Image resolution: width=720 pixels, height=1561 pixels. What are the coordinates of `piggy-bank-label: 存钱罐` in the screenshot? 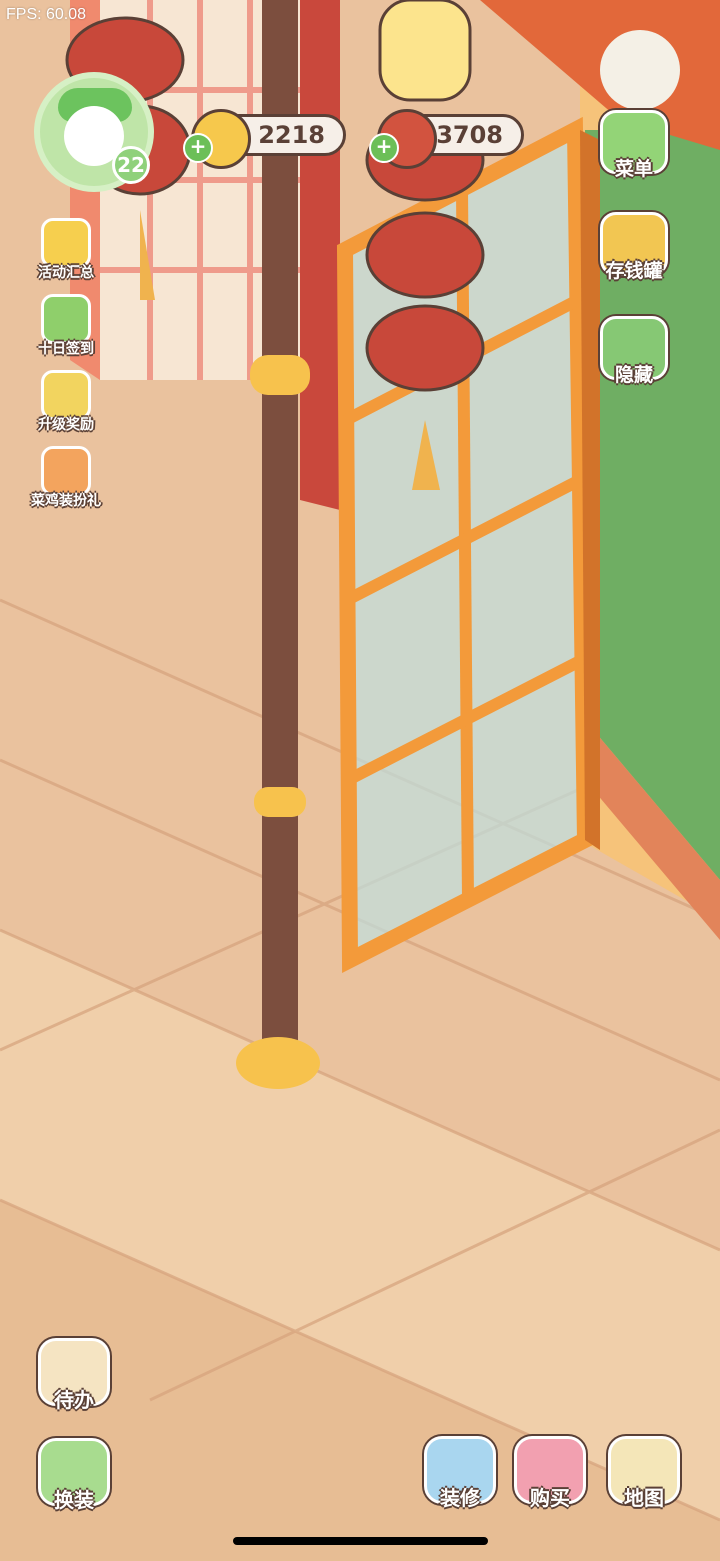 It's located at (634, 271).